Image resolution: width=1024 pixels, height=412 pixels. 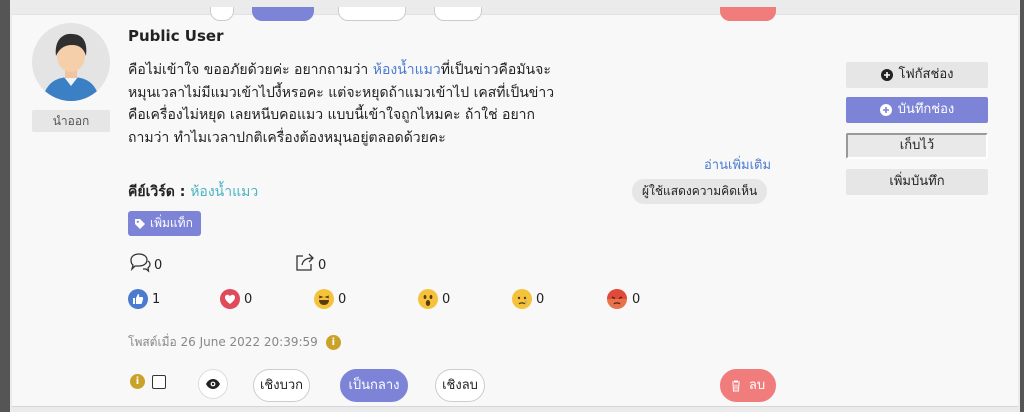 What do you see at coordinates (926, 109) in the screenshot?
I see `save-channel-label: บันทึกช่อง` at bounding box center [926, 109].